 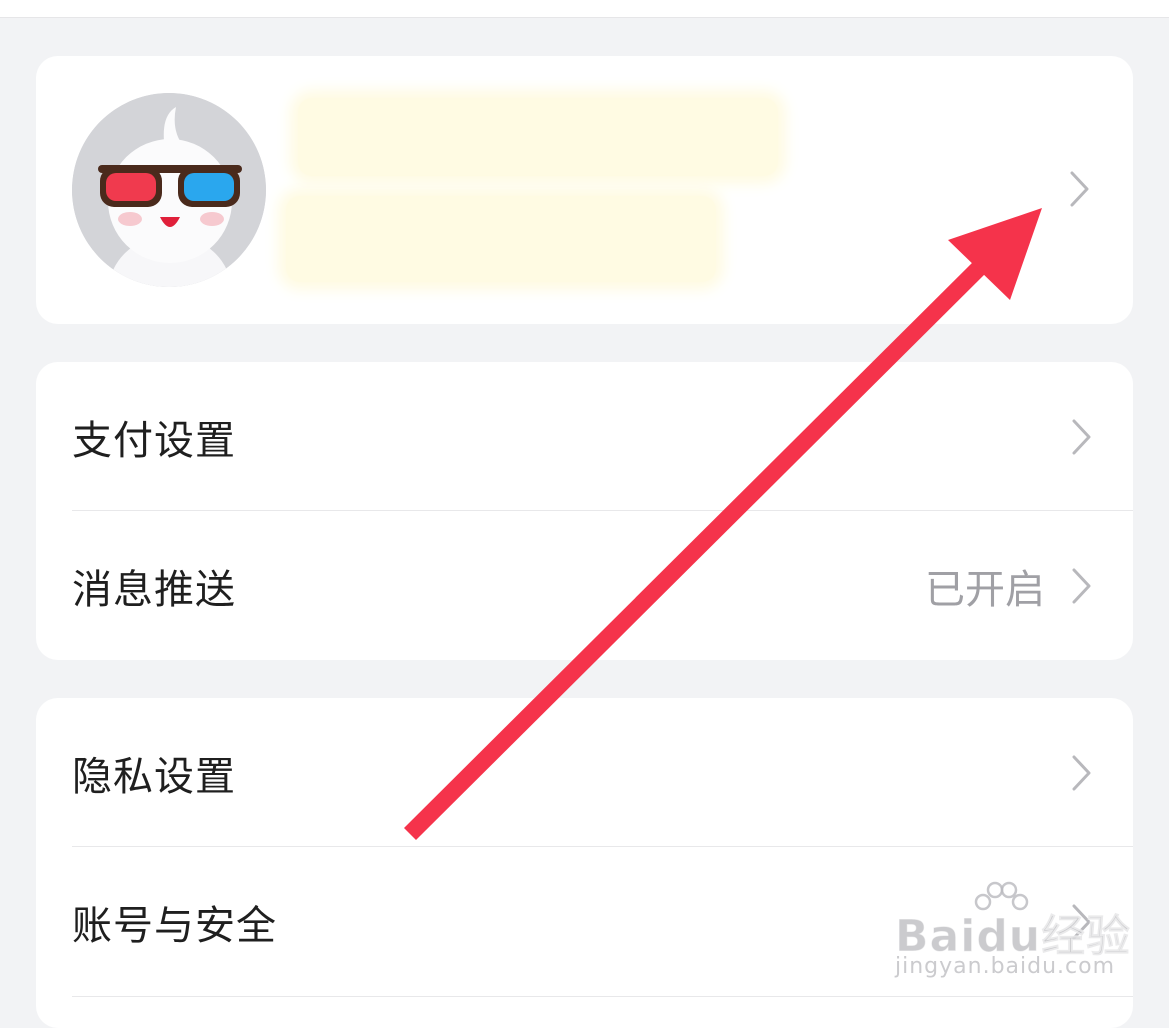 I want to click on mascot-avatar-icon, so click(x=169, y=190).